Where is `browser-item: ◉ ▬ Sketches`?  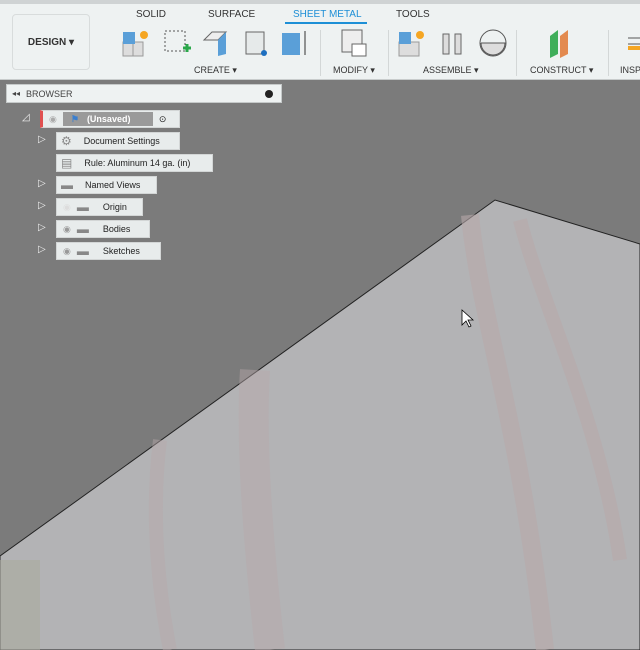 browser-item: ◉ ▬ Sketches is located at coordinates (108, 251).